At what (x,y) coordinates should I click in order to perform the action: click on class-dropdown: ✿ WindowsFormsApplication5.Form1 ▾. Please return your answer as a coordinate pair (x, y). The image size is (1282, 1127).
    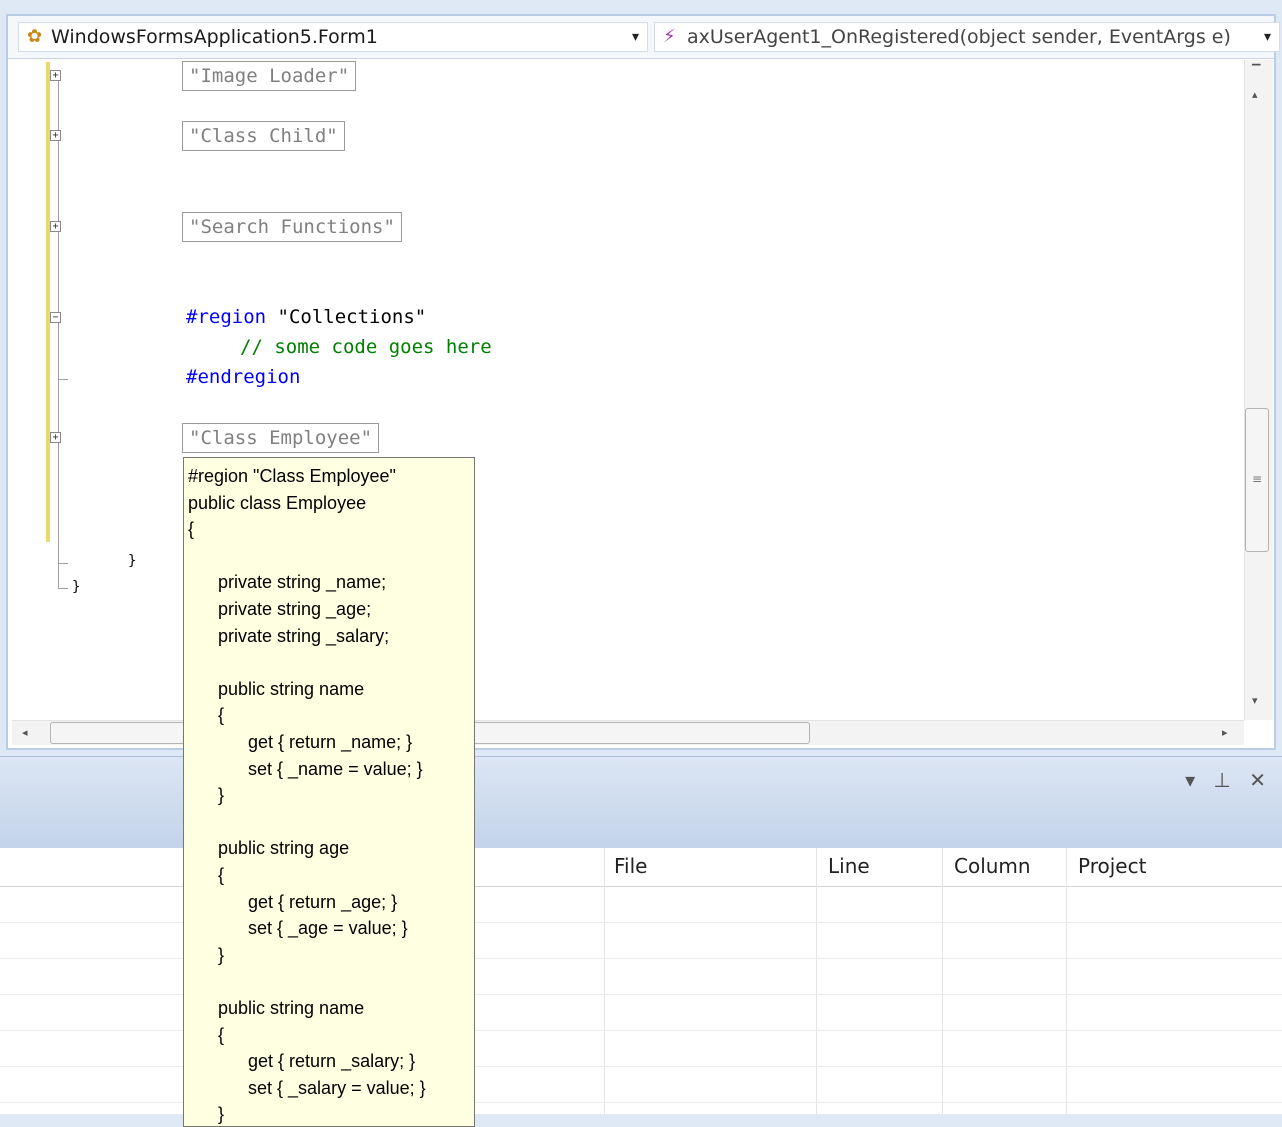
    Looking at the image, I should click on (333, 37).